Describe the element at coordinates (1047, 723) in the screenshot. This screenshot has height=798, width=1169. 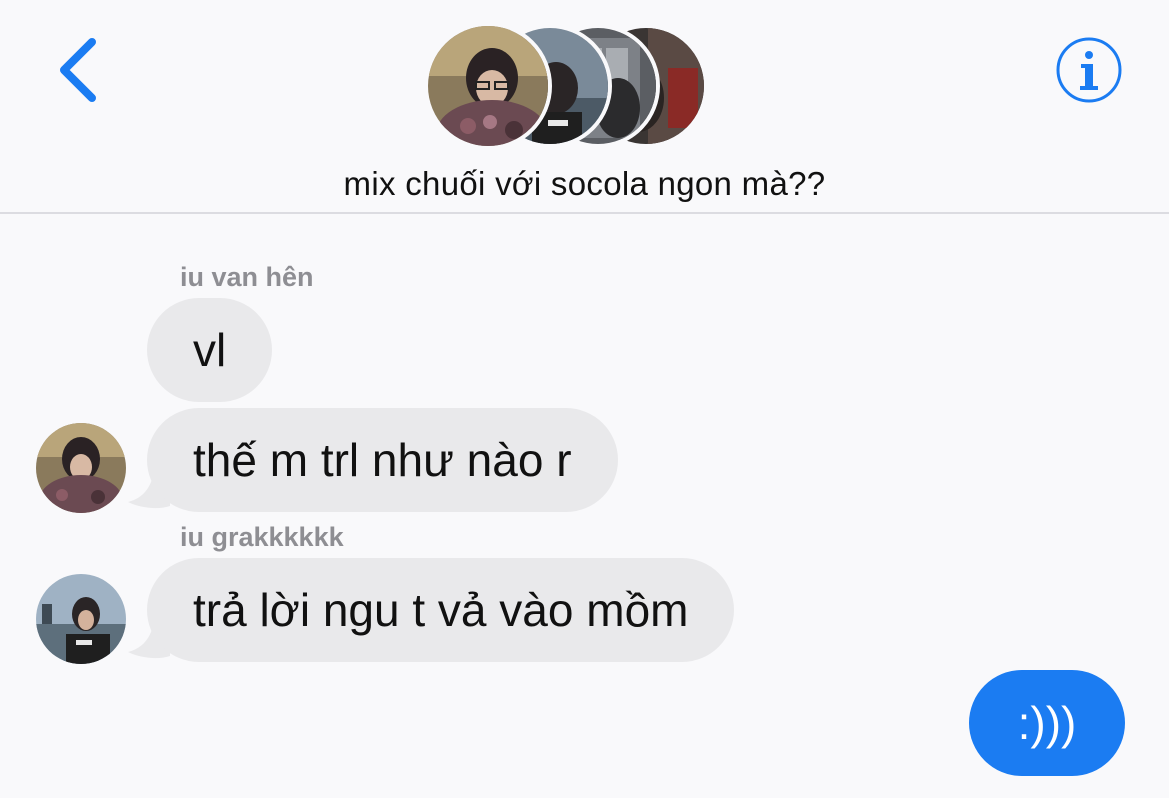
I see `message-bubble-outgoing: :)))` at that location.